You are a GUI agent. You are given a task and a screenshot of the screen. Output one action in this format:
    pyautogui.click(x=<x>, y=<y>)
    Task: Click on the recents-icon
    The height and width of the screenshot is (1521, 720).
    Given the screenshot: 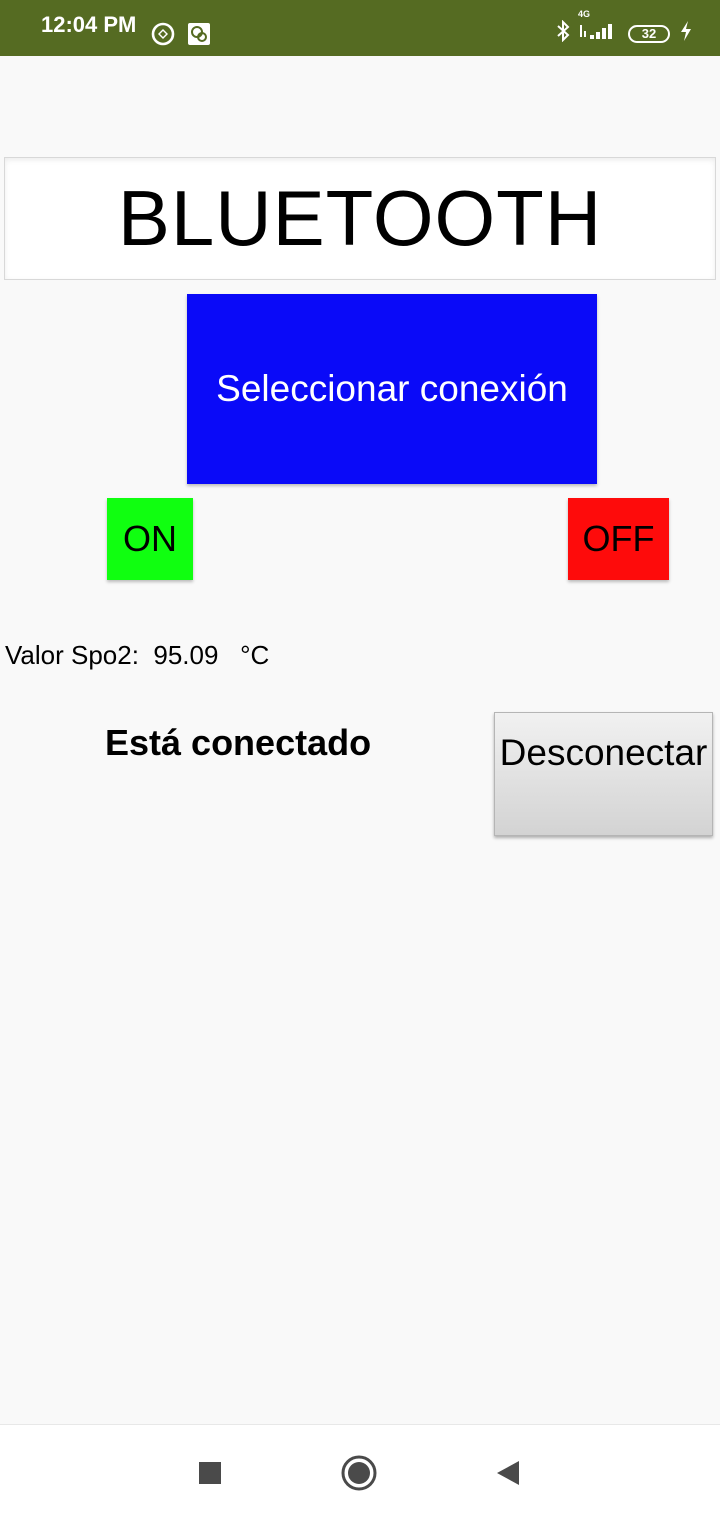 What is the action you would take?
    pyautogui.click(x=210, y=1473)
    